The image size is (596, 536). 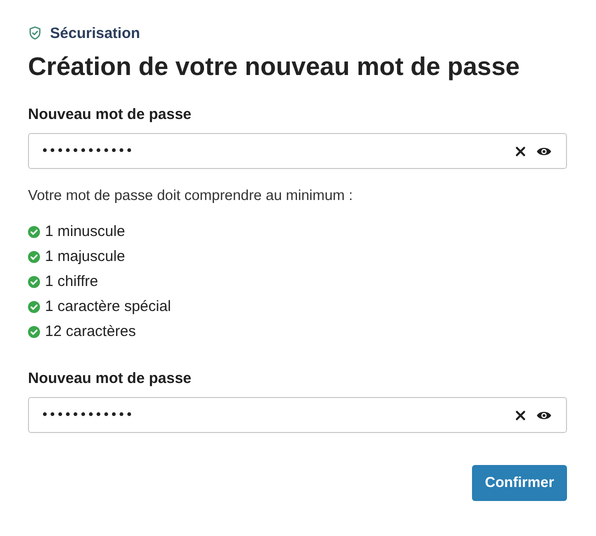 What do you see at coordinates (108, 306) in the screenshot?
I see `requirement-text: 1 caractère spécial` at bounding box center [108, 306].